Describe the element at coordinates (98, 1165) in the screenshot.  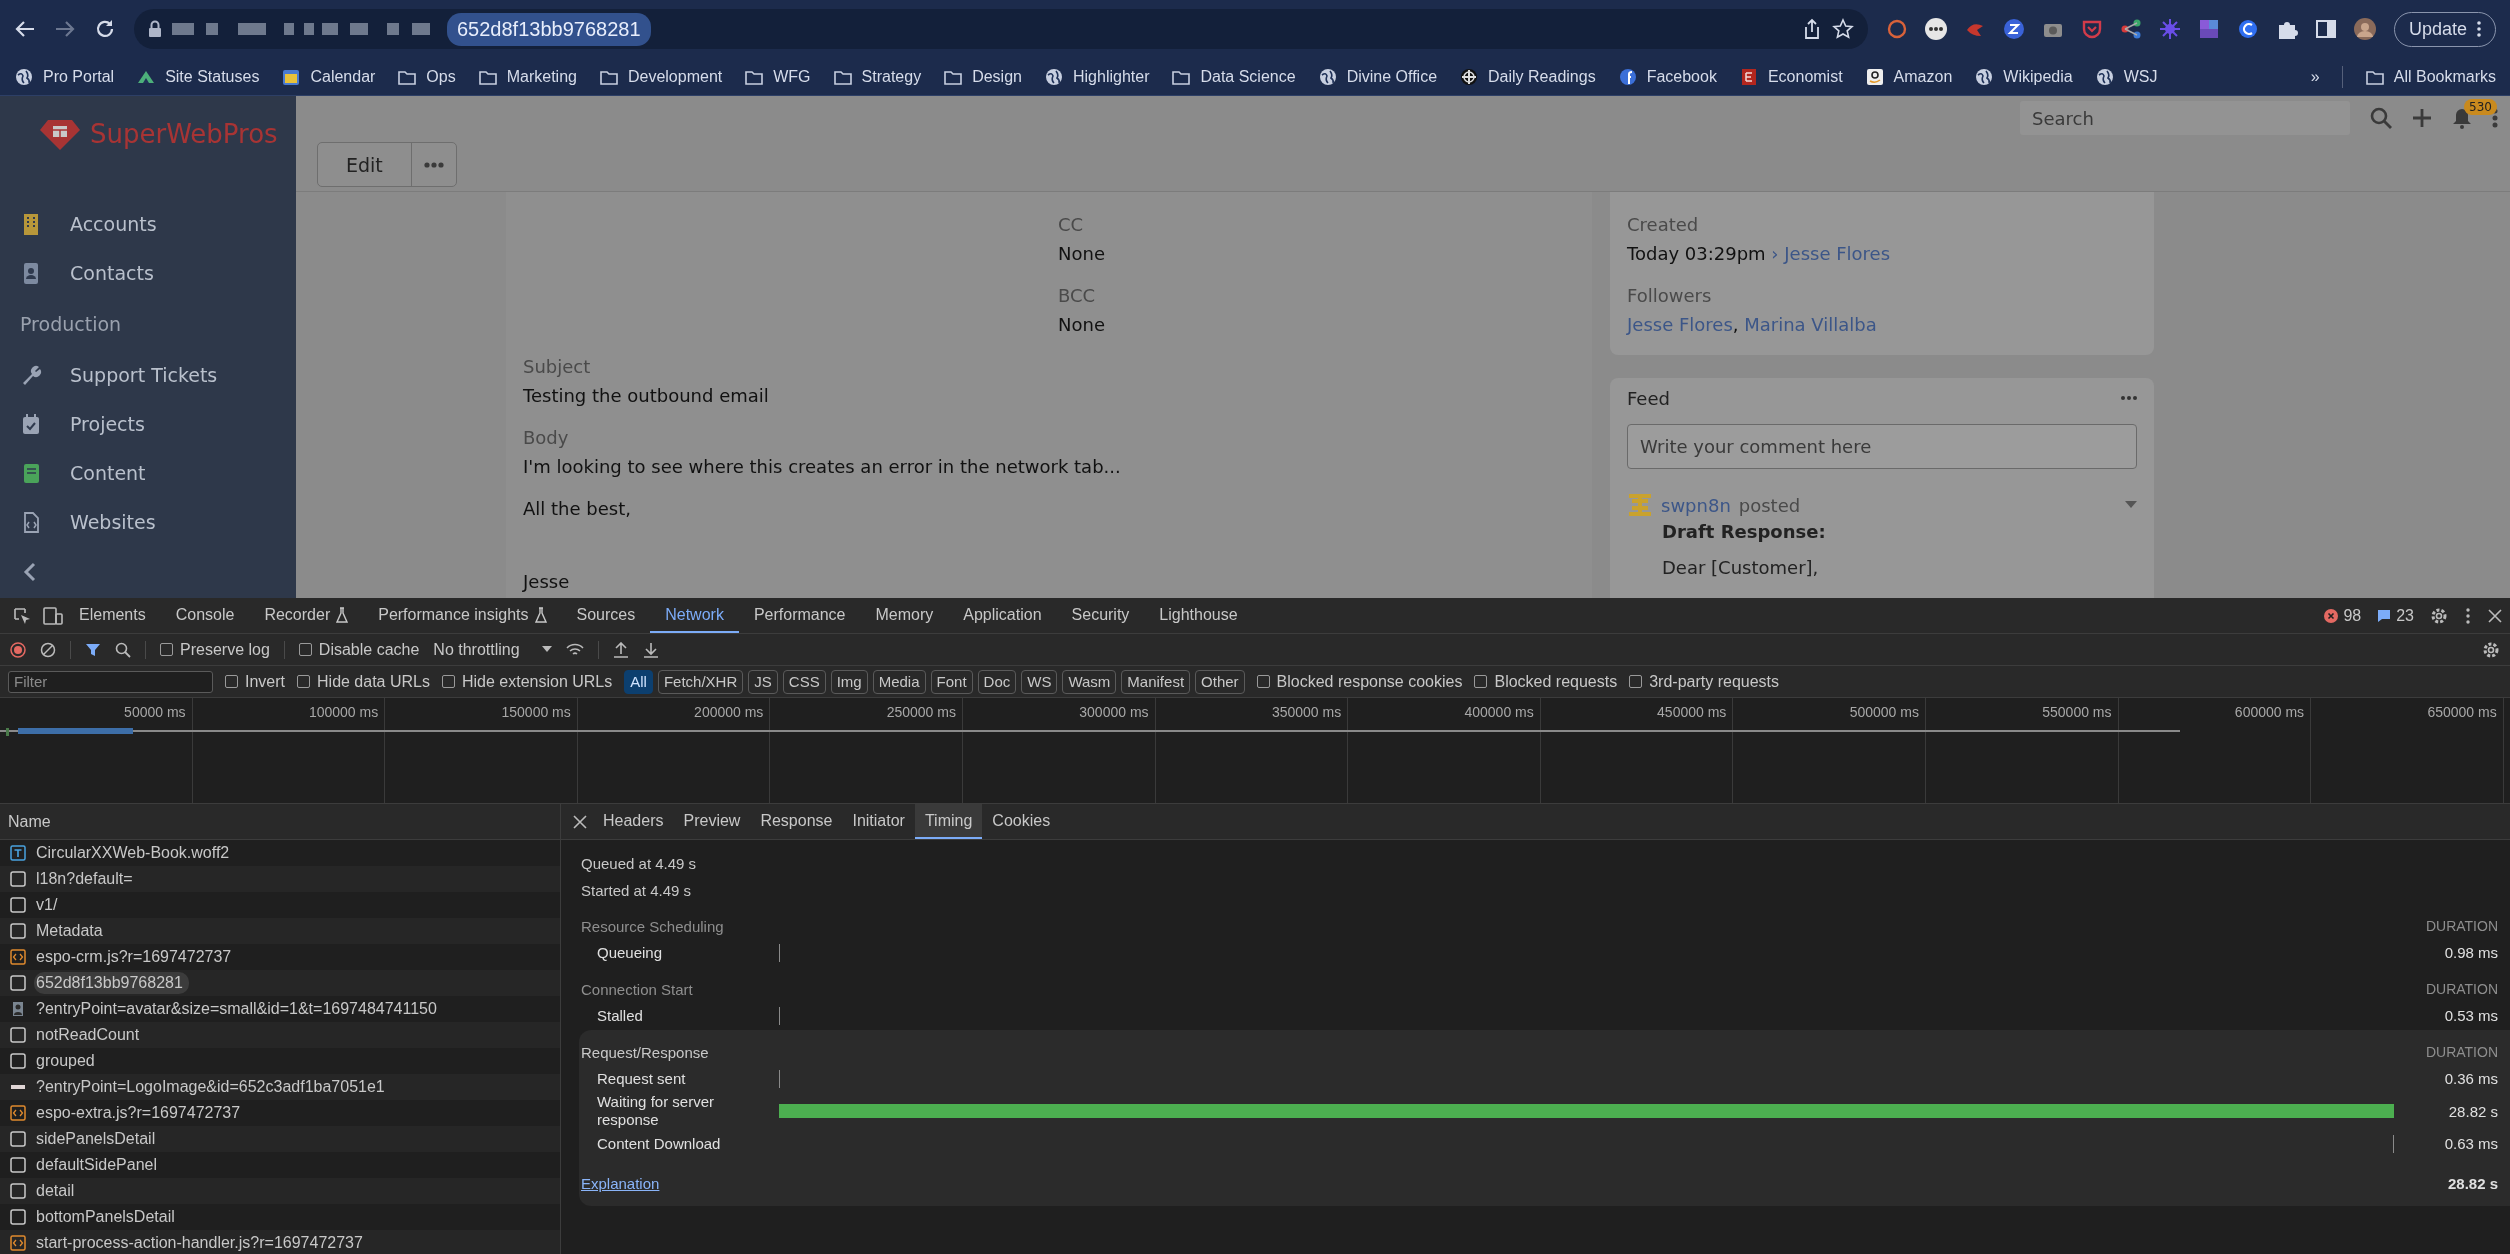
I see `request-name: defaultSidePanel` at that location.